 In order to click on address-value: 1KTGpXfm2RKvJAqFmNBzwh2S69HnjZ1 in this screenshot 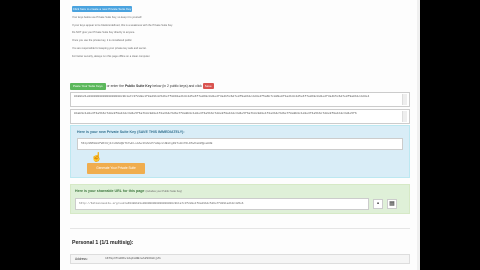, I will do `click(133, 259)`.